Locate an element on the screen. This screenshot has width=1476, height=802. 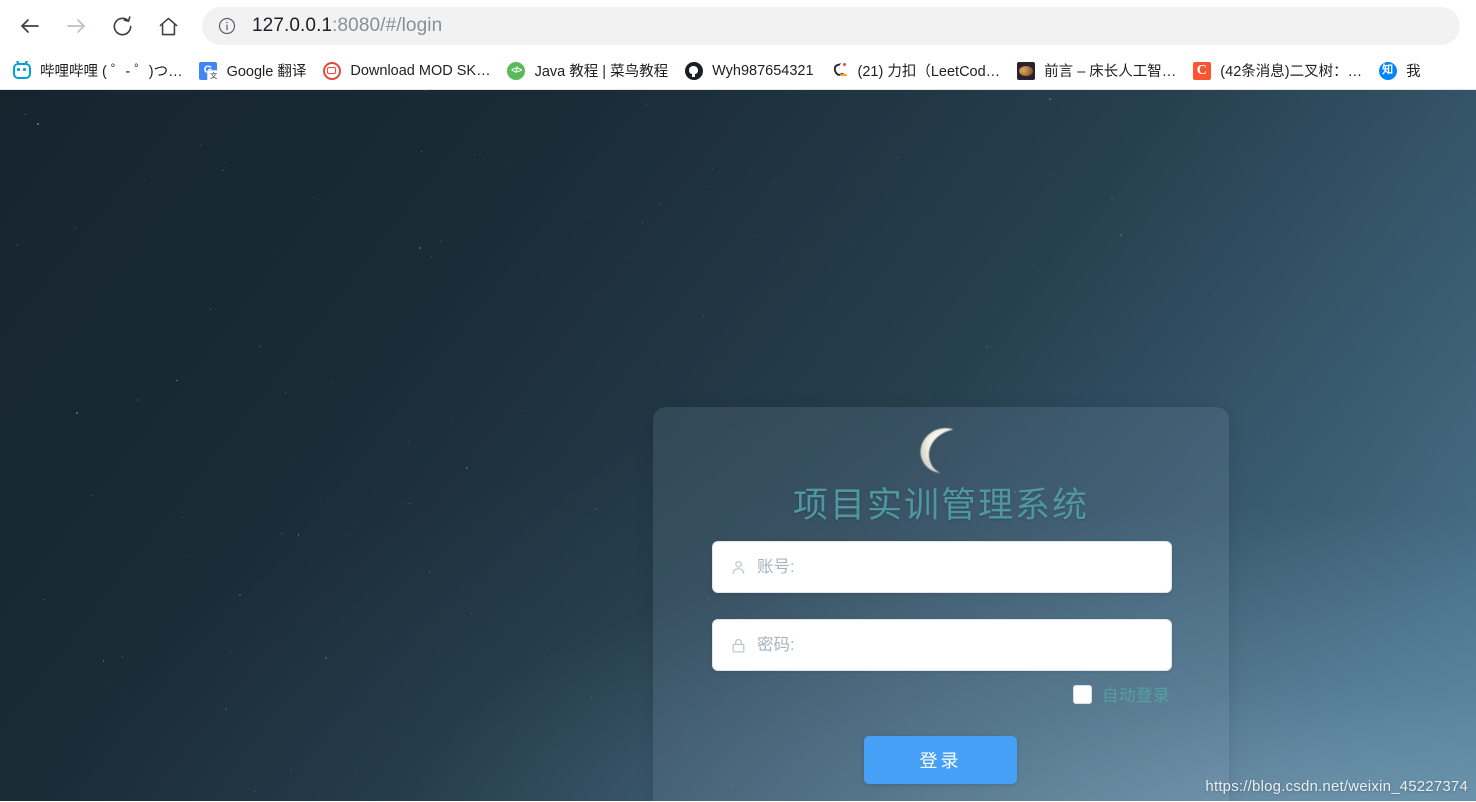
auto-login-label: 自动登录 is located at coordinates (1136, 696).